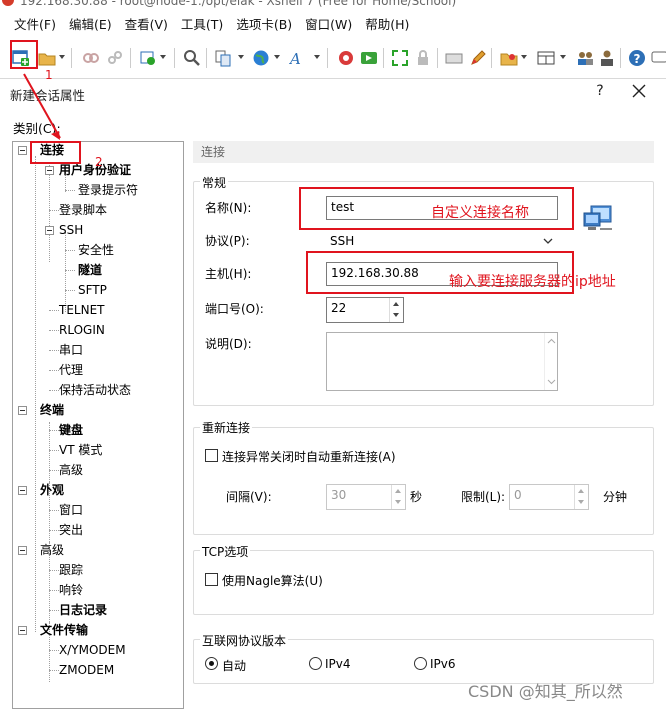 Image resolution: width=666 pixels, height=709 pixels. I want to click on copy-icon, so click(223, 58).